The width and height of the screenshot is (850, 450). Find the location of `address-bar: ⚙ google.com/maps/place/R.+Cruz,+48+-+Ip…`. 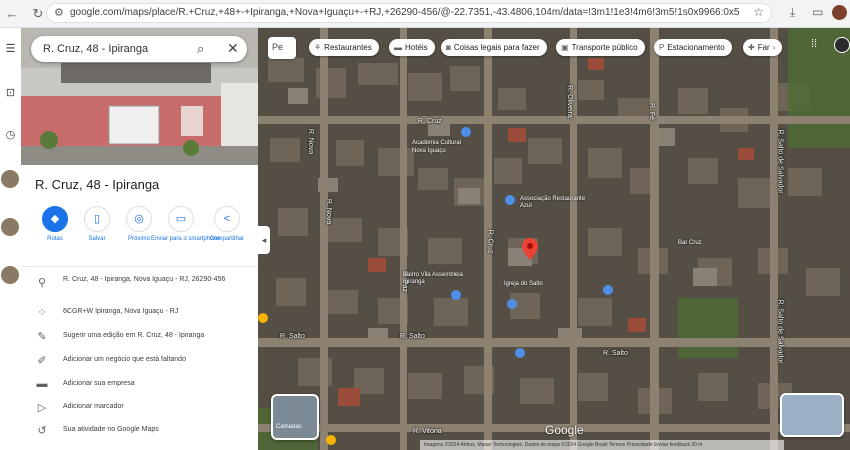

address-bar: ⚙ google.com/maps/place/R.+Cruz,+48+-+Ip… is located at coordinates (409, 13).